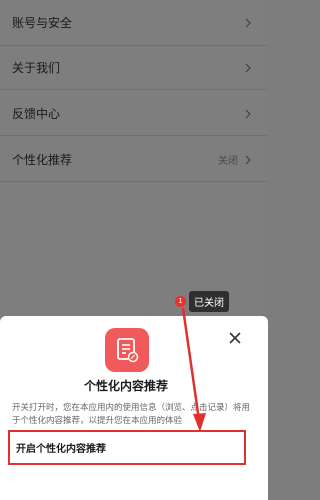  What do you see at coordinates (125, 386) in the screenshot?
I see `sheet-title: 个性化内容推荐` at bounding box center [125, 386].